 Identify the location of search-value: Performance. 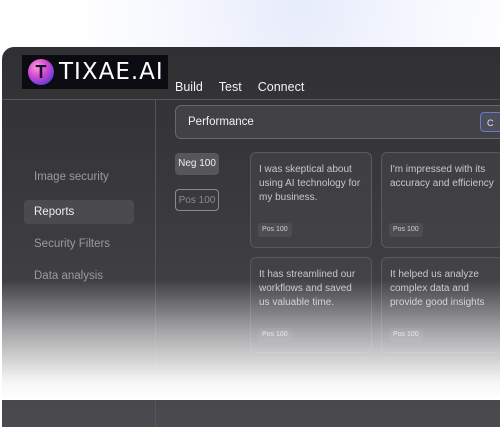
(221, 122).